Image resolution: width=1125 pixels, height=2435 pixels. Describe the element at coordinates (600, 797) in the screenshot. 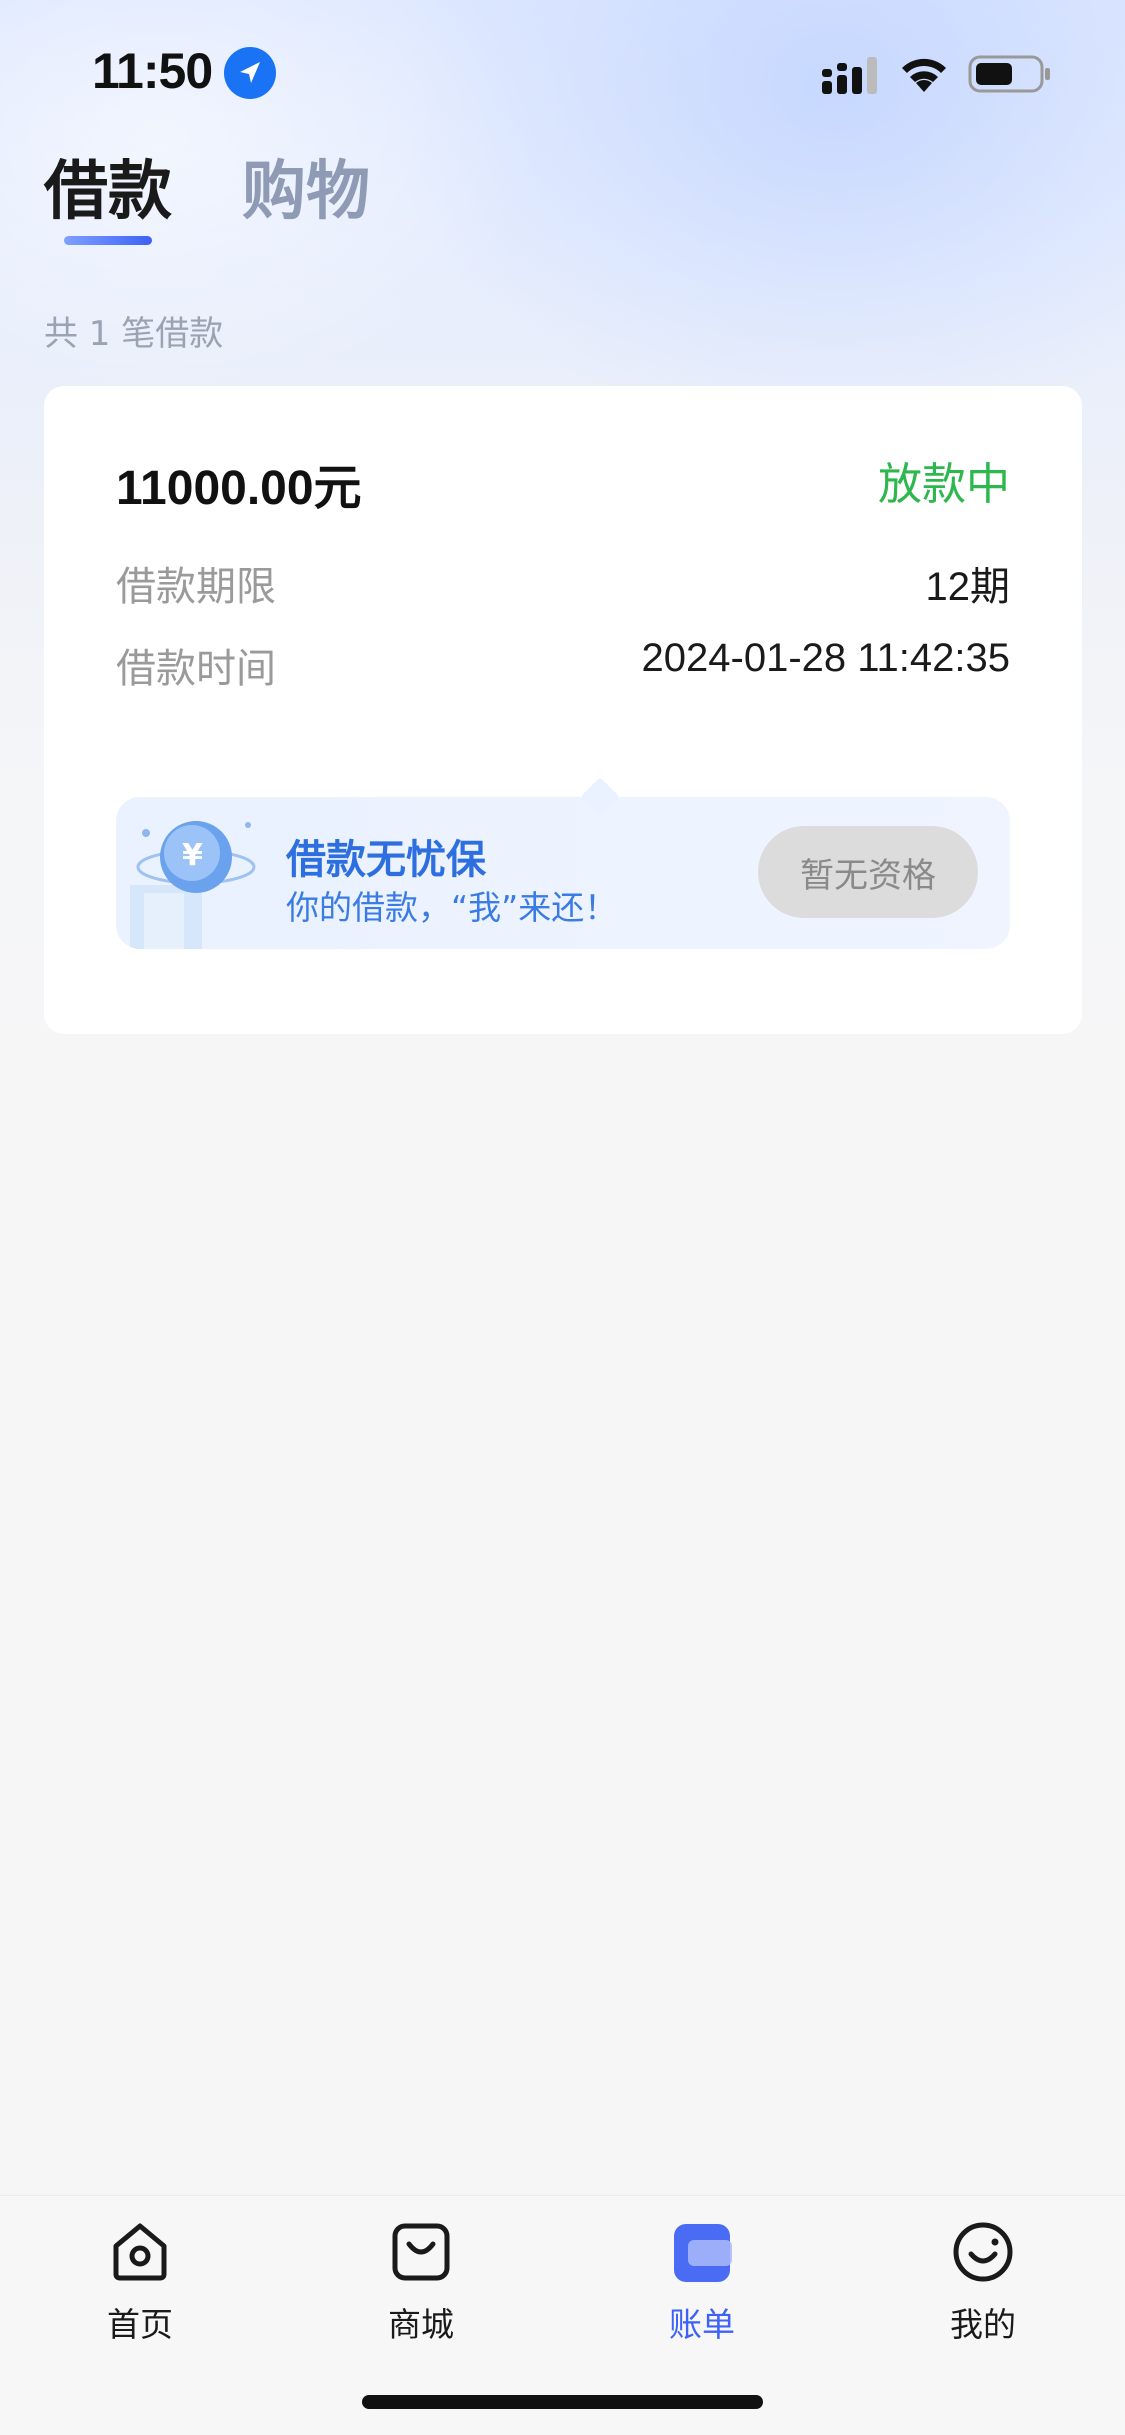

I see `banner-pointer` at that location.